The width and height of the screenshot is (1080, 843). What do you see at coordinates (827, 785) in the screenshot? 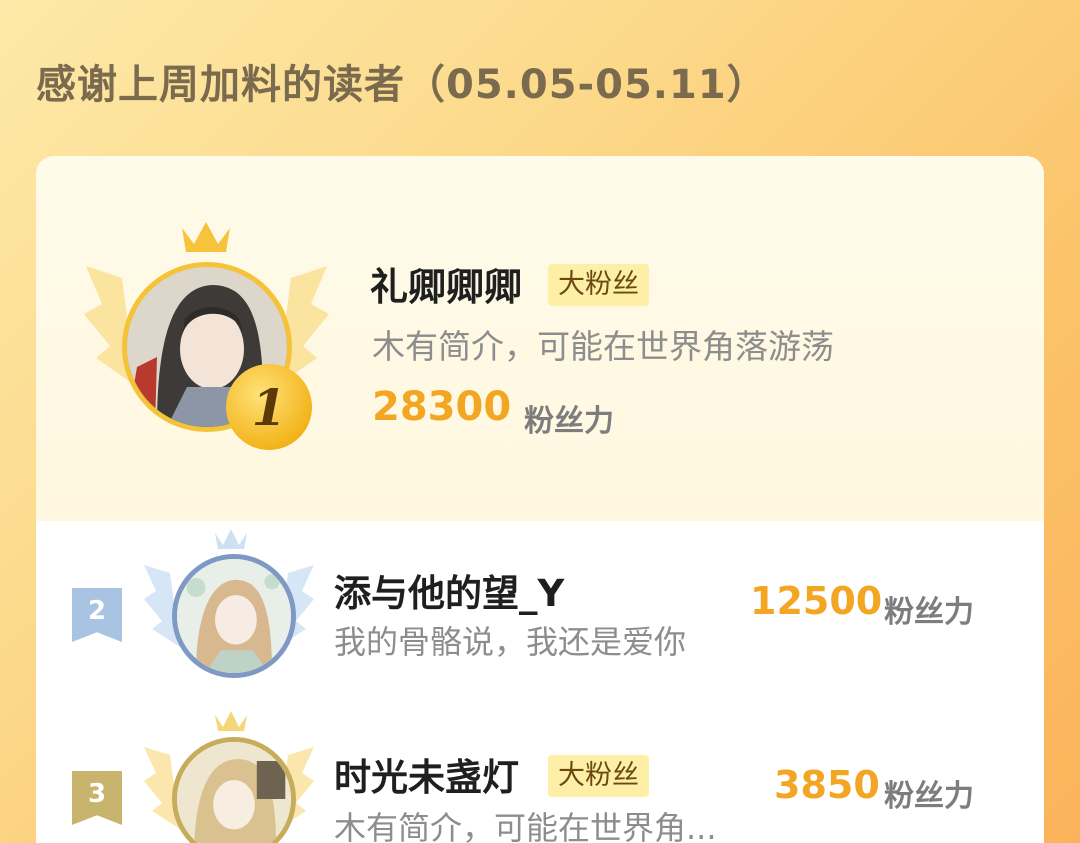
I see `fan-power-value: 3850` at bounding box center [827, 785].